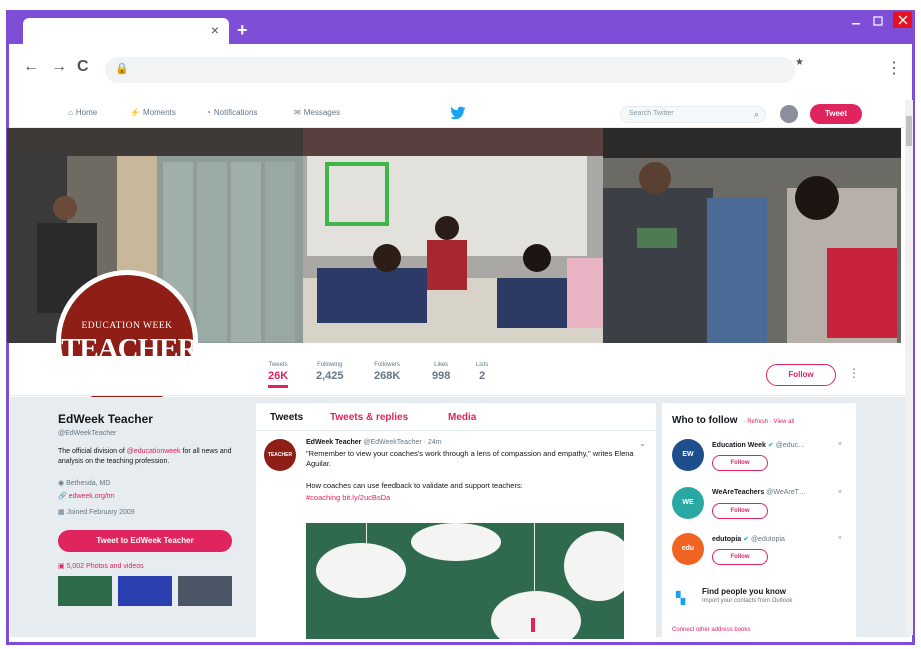 The height and width of the screenshot is (649, 921). Describe the element at coordinates (330, 376) in the screenshot. I see `stat-following-value: 2,425` at that location.